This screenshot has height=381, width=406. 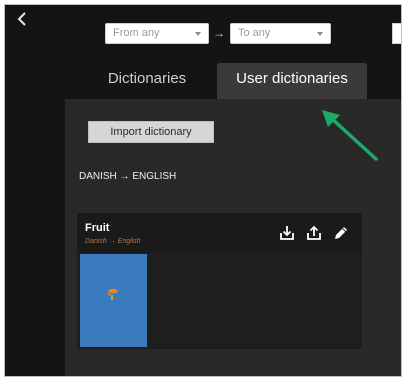 I want to click on from-language-select: From any, so click(x=157, y=33).